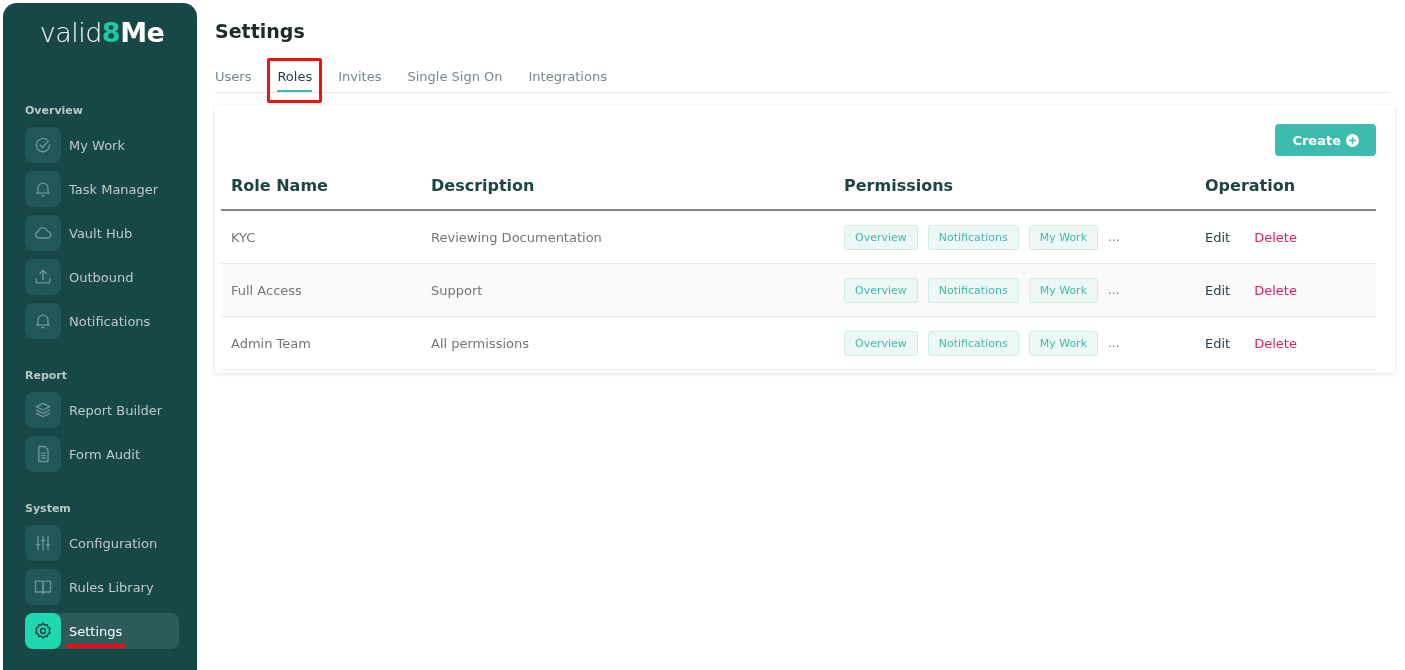 This screenshot has height=670, width=1405. I want to click on logo-text: valid, so click(70, 32).